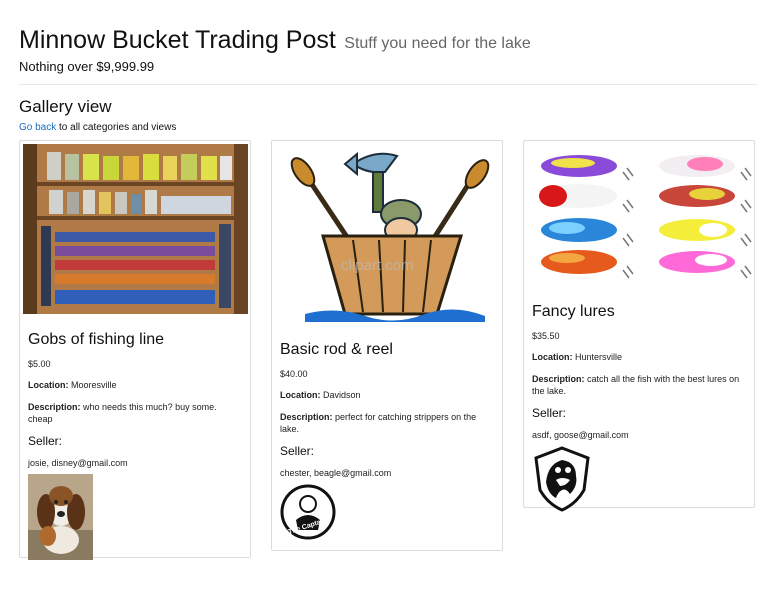  I want to click on item-price: $5.00, so click(39, 364).